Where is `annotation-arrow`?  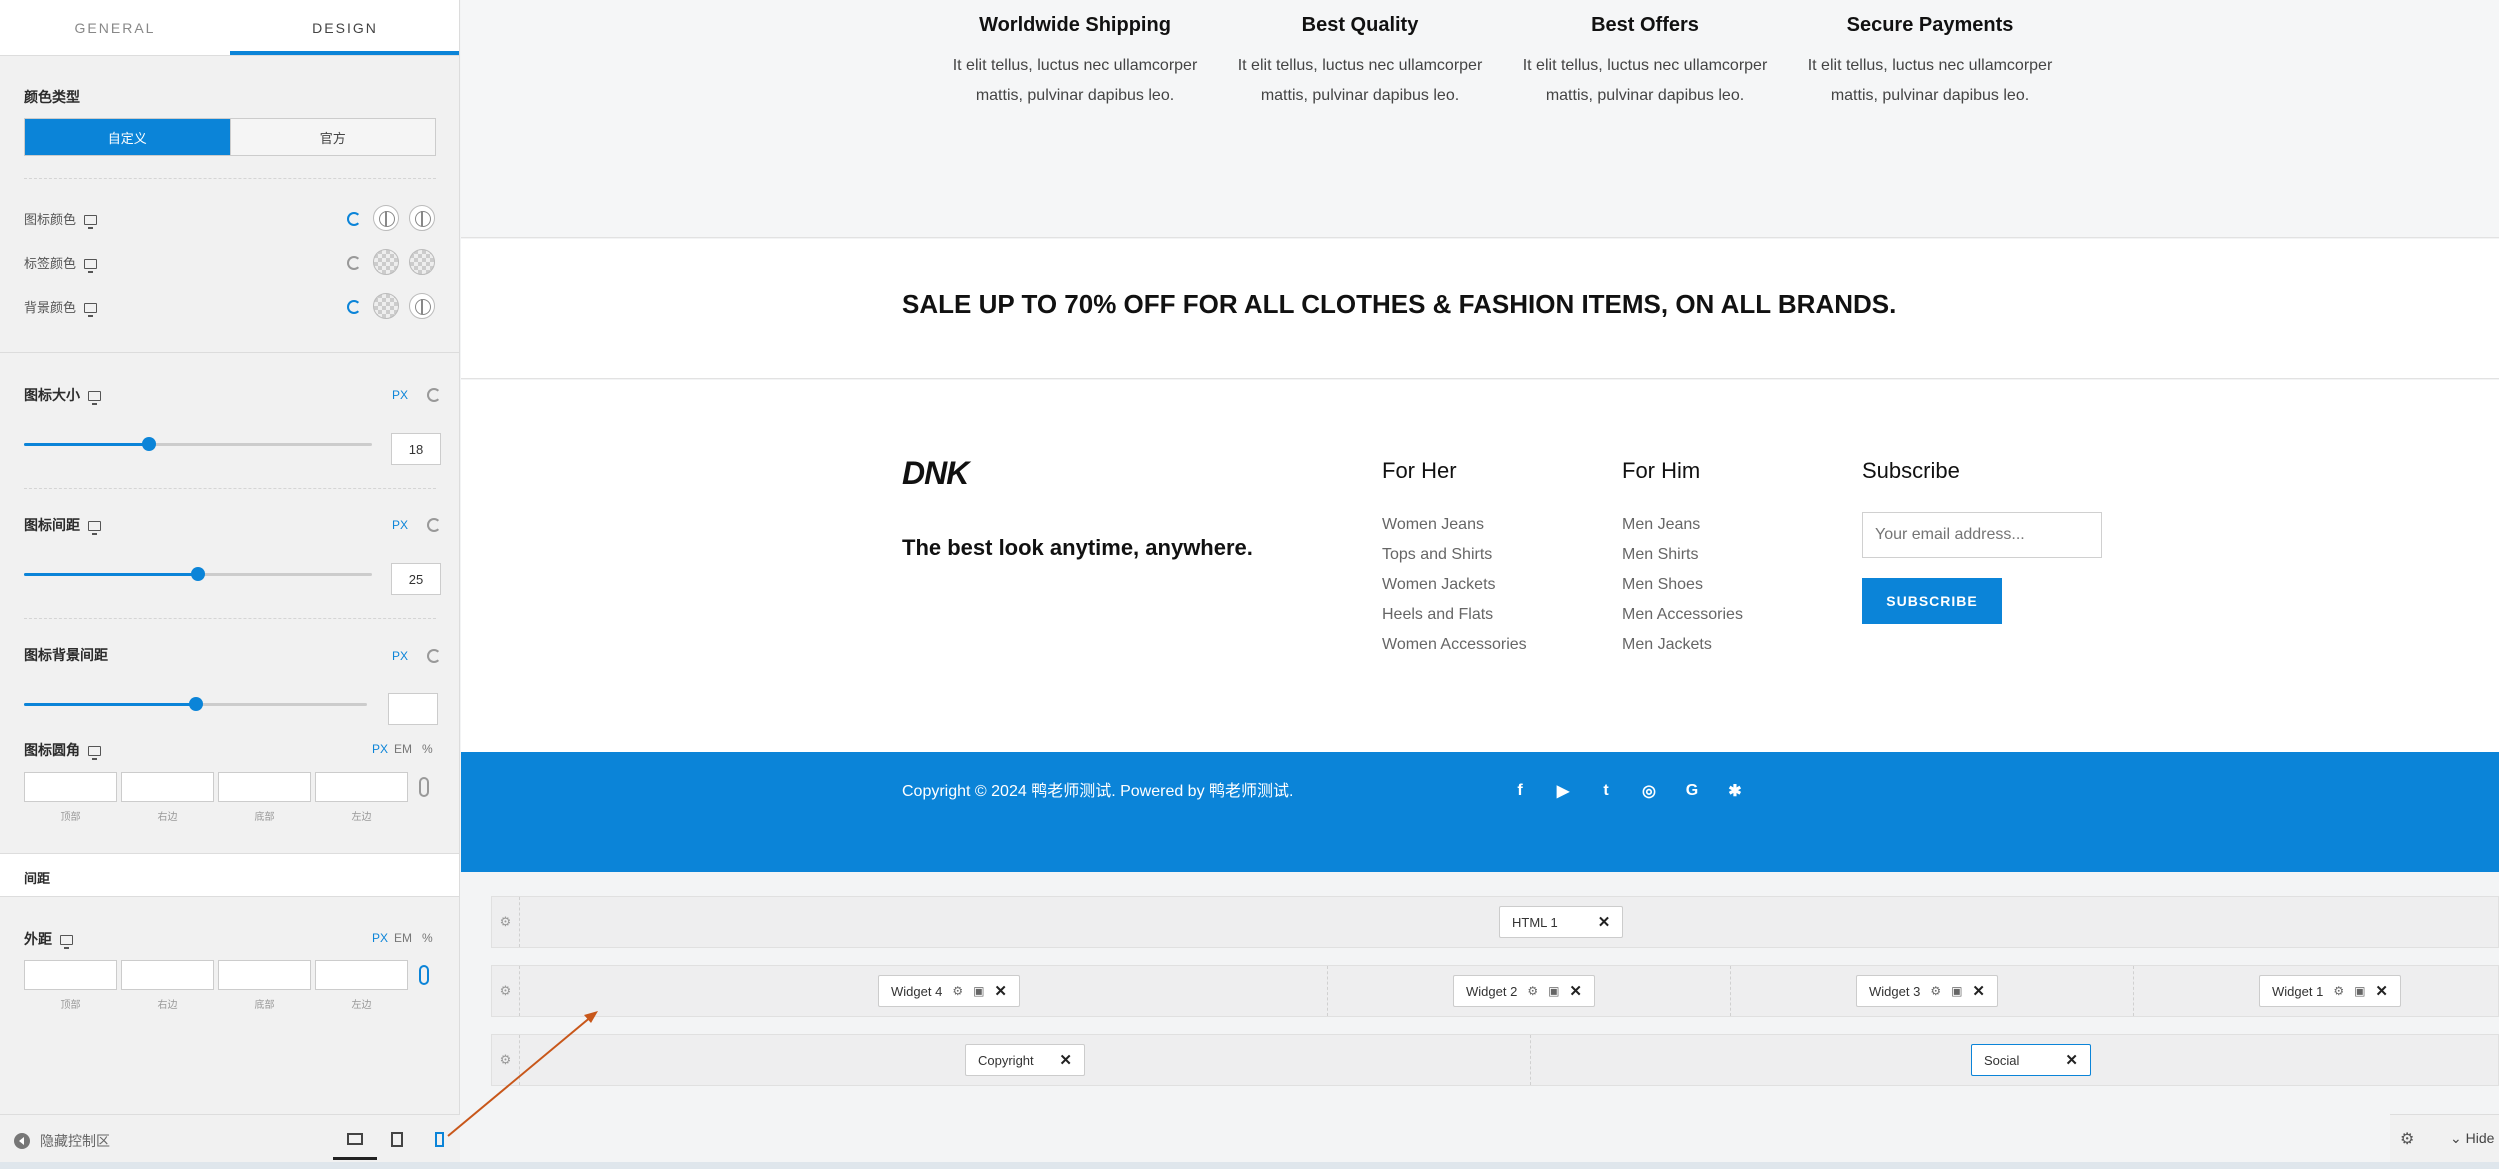 annotation-arrow is located at coordinates (522, 1074).